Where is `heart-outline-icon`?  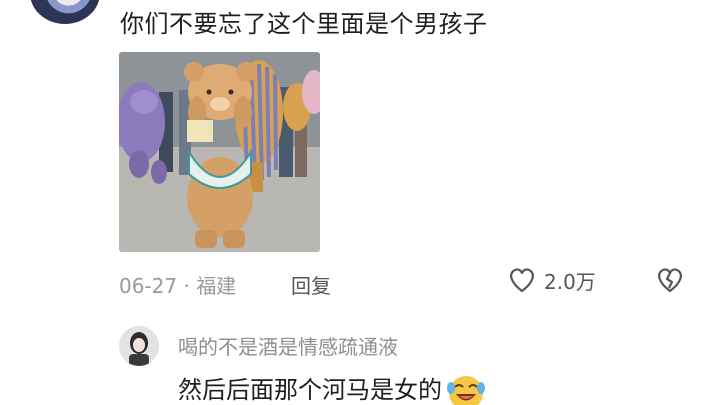 heart-outline-icon is located at coordinates (522, 280).